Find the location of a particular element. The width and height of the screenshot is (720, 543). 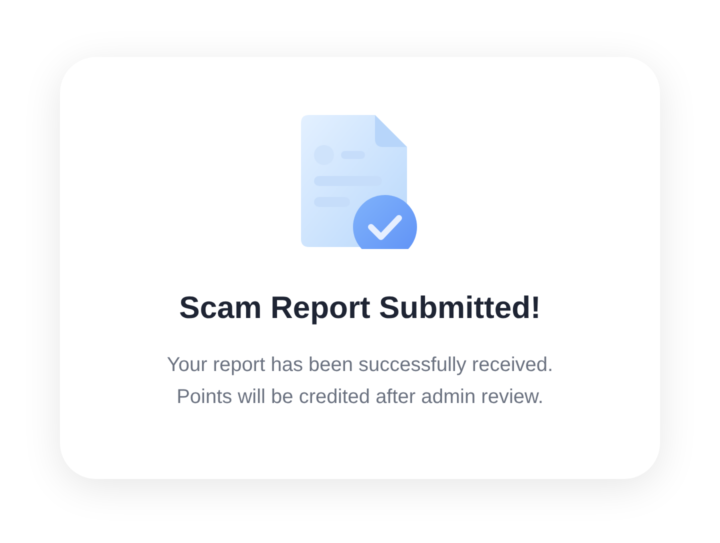

dialog-title: Scam Report Submitted! is located at coordinates (360, 307).